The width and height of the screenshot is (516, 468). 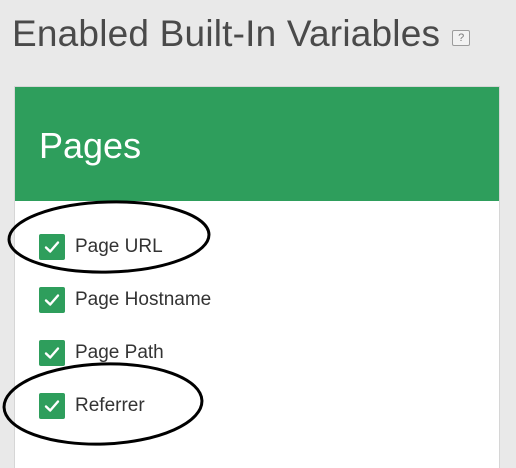 What do you see at coordinates (461, 38) in the screenshot?
I see `help-icon: ?` at bounding box center [461, 38].